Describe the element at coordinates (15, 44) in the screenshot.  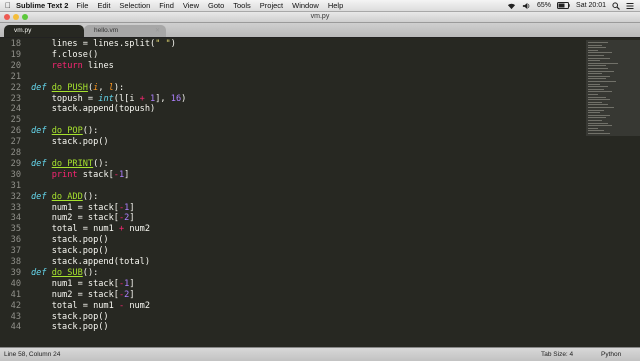
I see `line-number: 18` at that location.